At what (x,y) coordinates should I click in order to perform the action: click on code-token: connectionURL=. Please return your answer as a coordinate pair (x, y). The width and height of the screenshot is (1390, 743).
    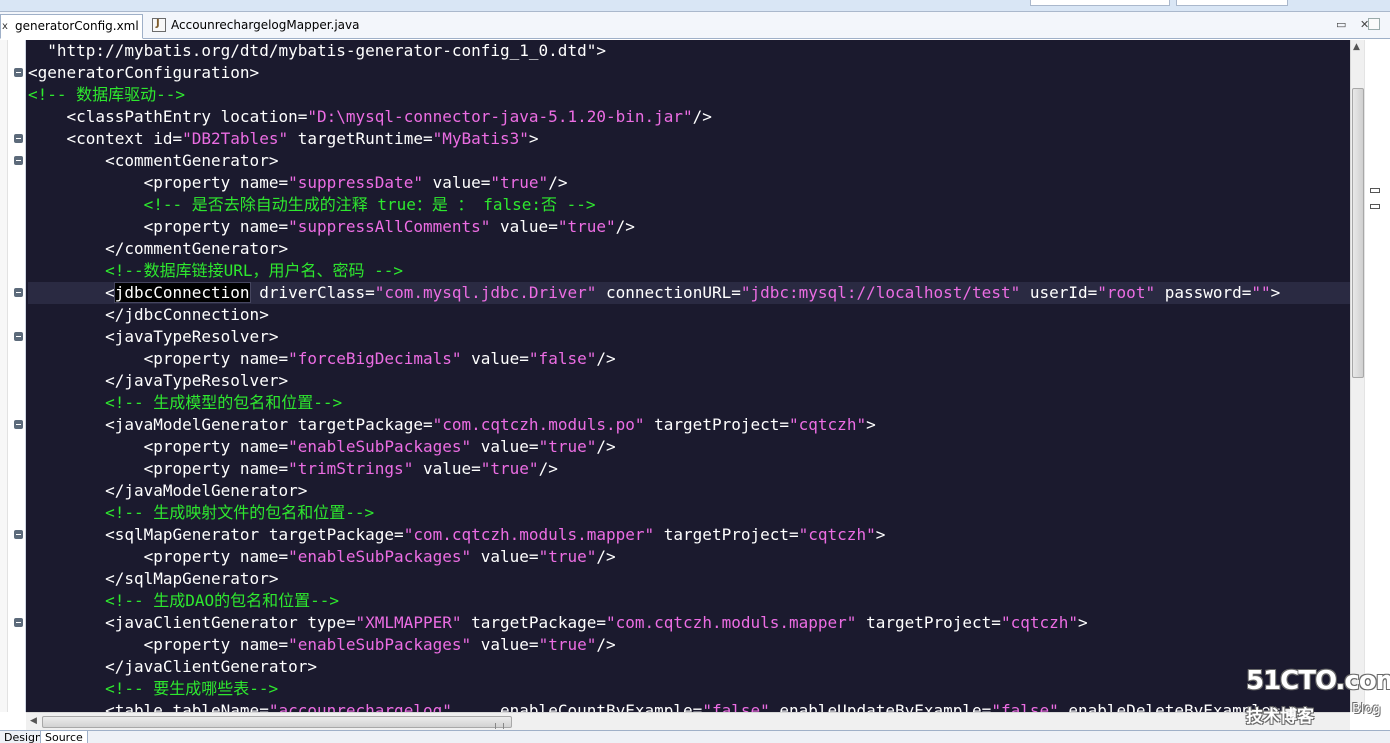
    Looking at the image, I should click on (668, 292).